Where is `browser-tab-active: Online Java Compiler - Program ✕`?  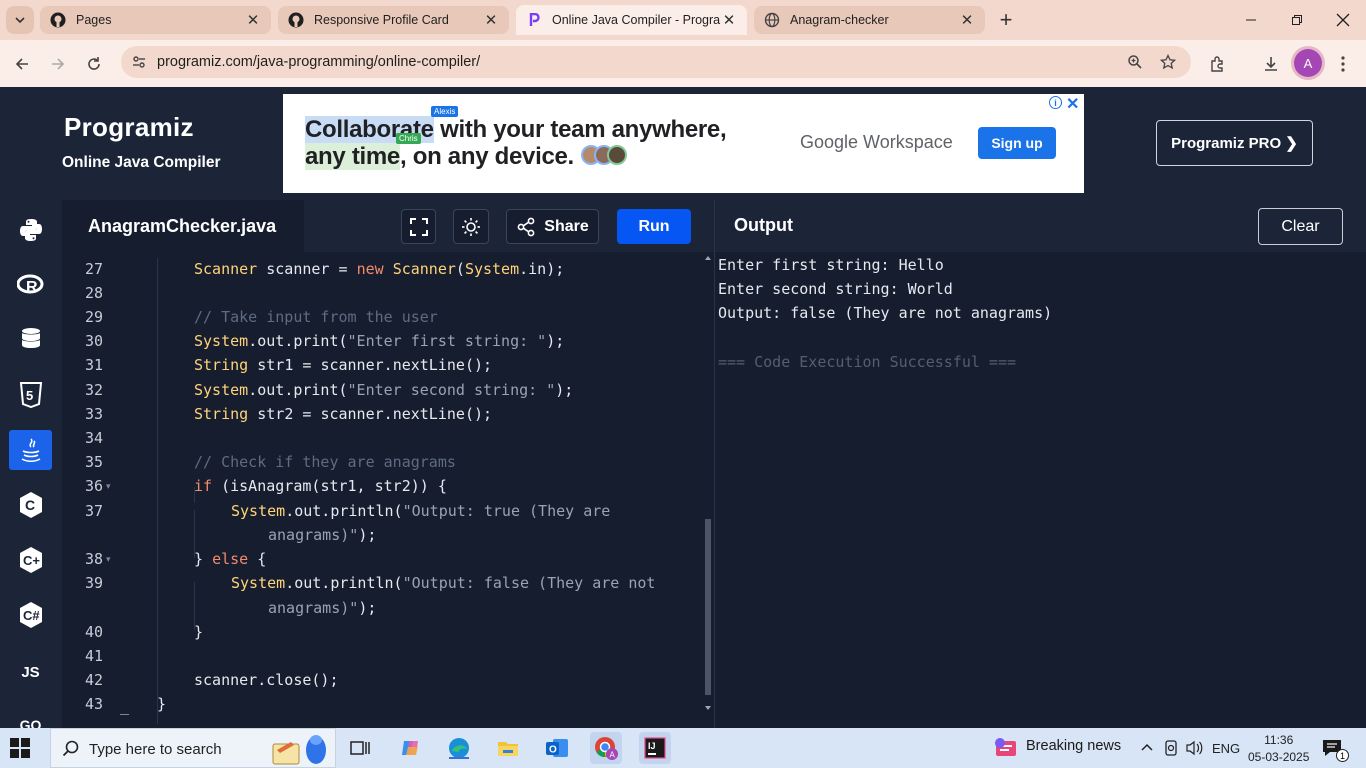
browser-tab-active: Online Java Compiler - Program ✕ is located at coordinates (631, 20).